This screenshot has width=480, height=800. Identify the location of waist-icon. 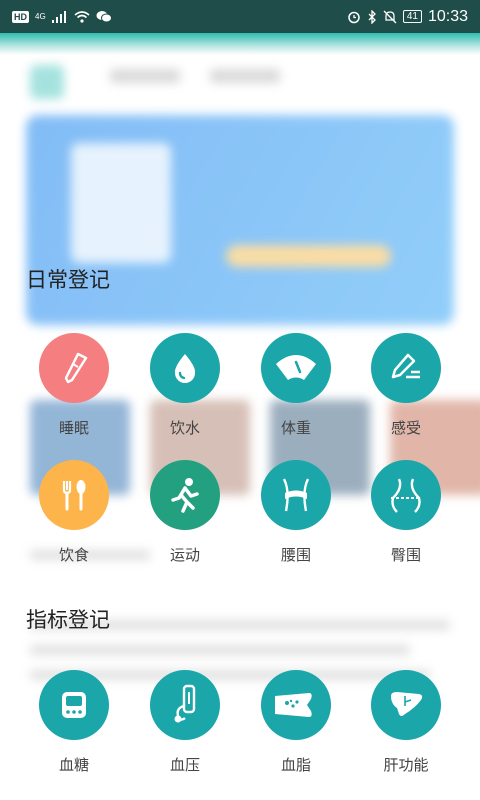
(296, 495).